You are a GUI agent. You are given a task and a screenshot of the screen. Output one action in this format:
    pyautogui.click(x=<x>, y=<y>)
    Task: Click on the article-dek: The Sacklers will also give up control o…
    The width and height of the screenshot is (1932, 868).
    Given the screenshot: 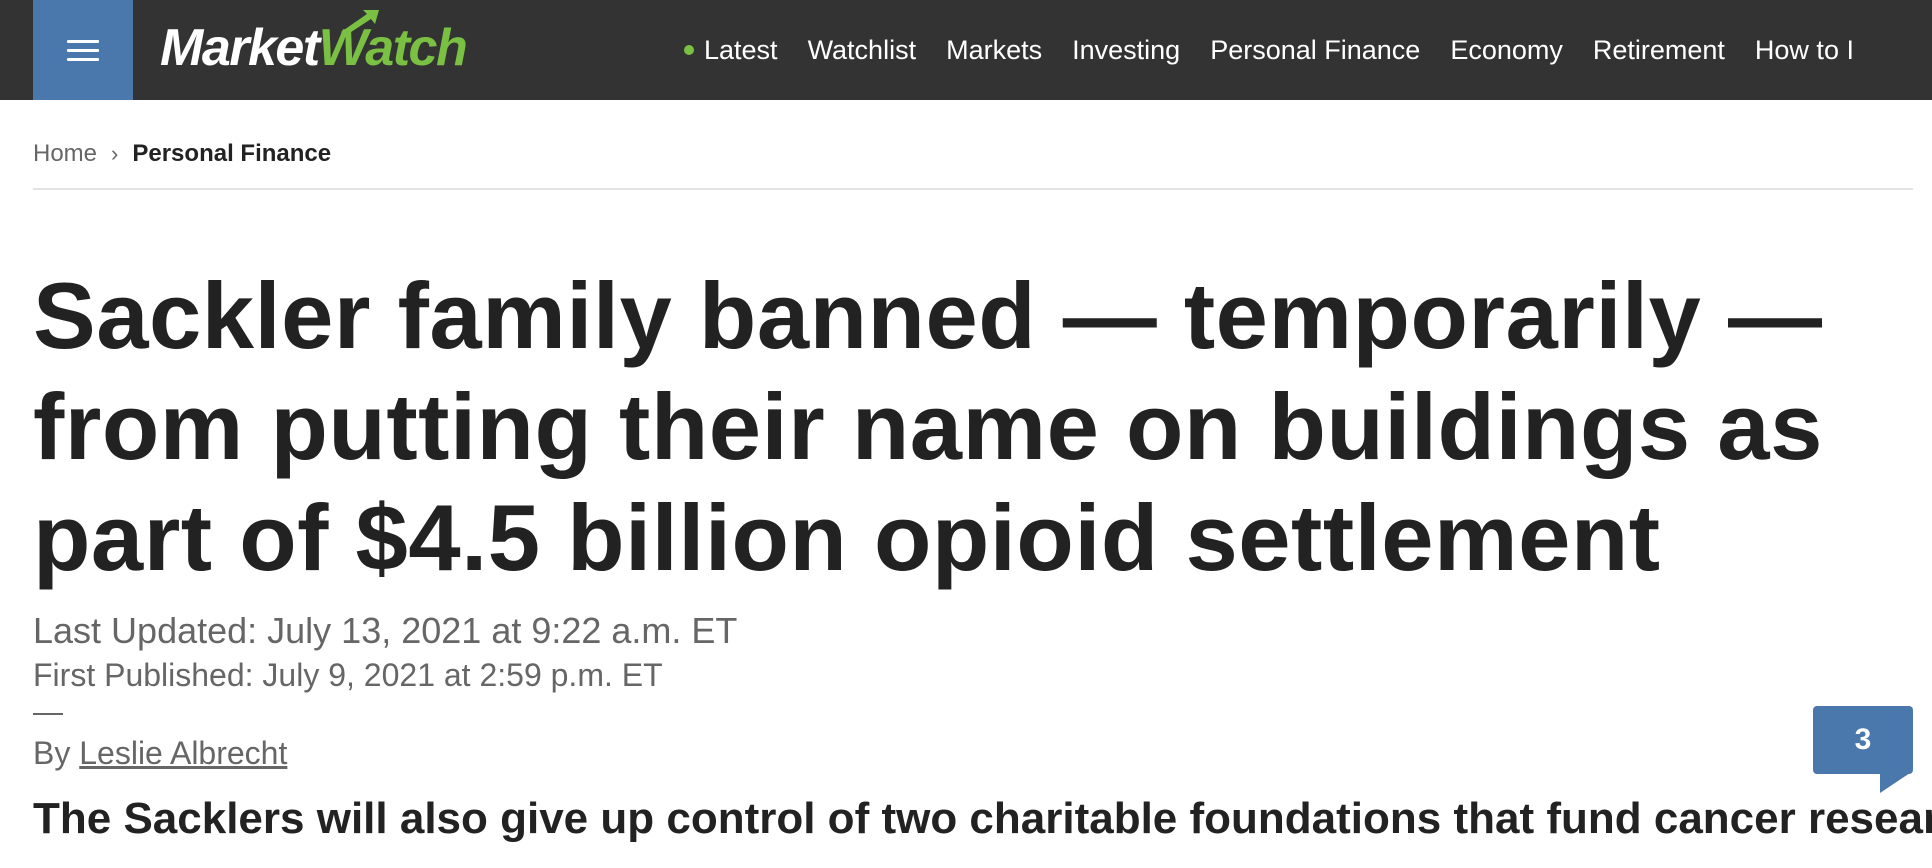 What is the action you would take?
    pyautogui.click(x=982, y=818)
    